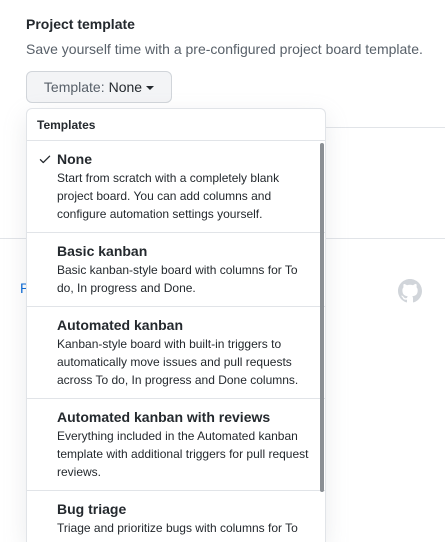 This screenshot has height=542, width=445. Describe the element at coordinates (125, 87) in the screenshot. I see `template-button-value: None` at that location.